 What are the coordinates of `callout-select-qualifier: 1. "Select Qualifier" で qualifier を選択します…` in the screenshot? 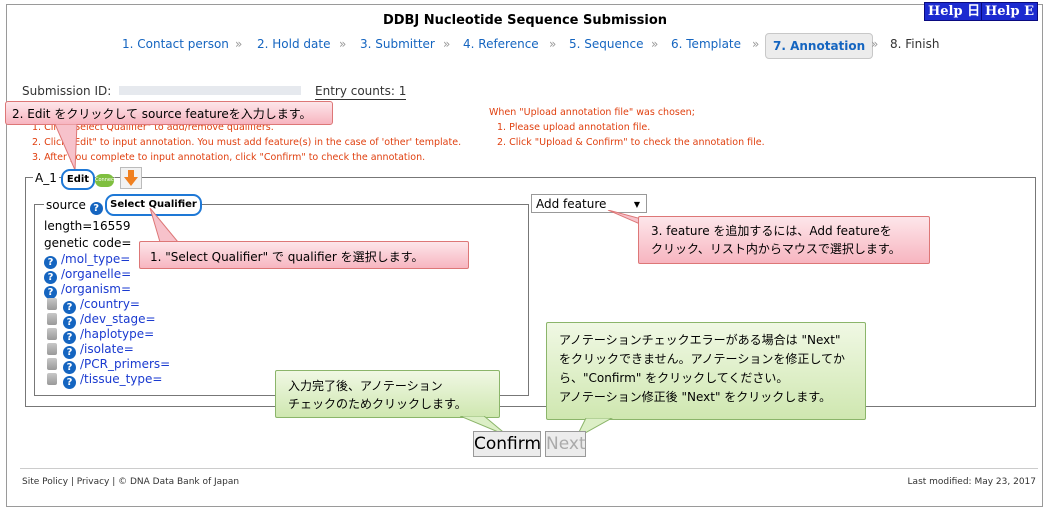 It's located at (304, 255).